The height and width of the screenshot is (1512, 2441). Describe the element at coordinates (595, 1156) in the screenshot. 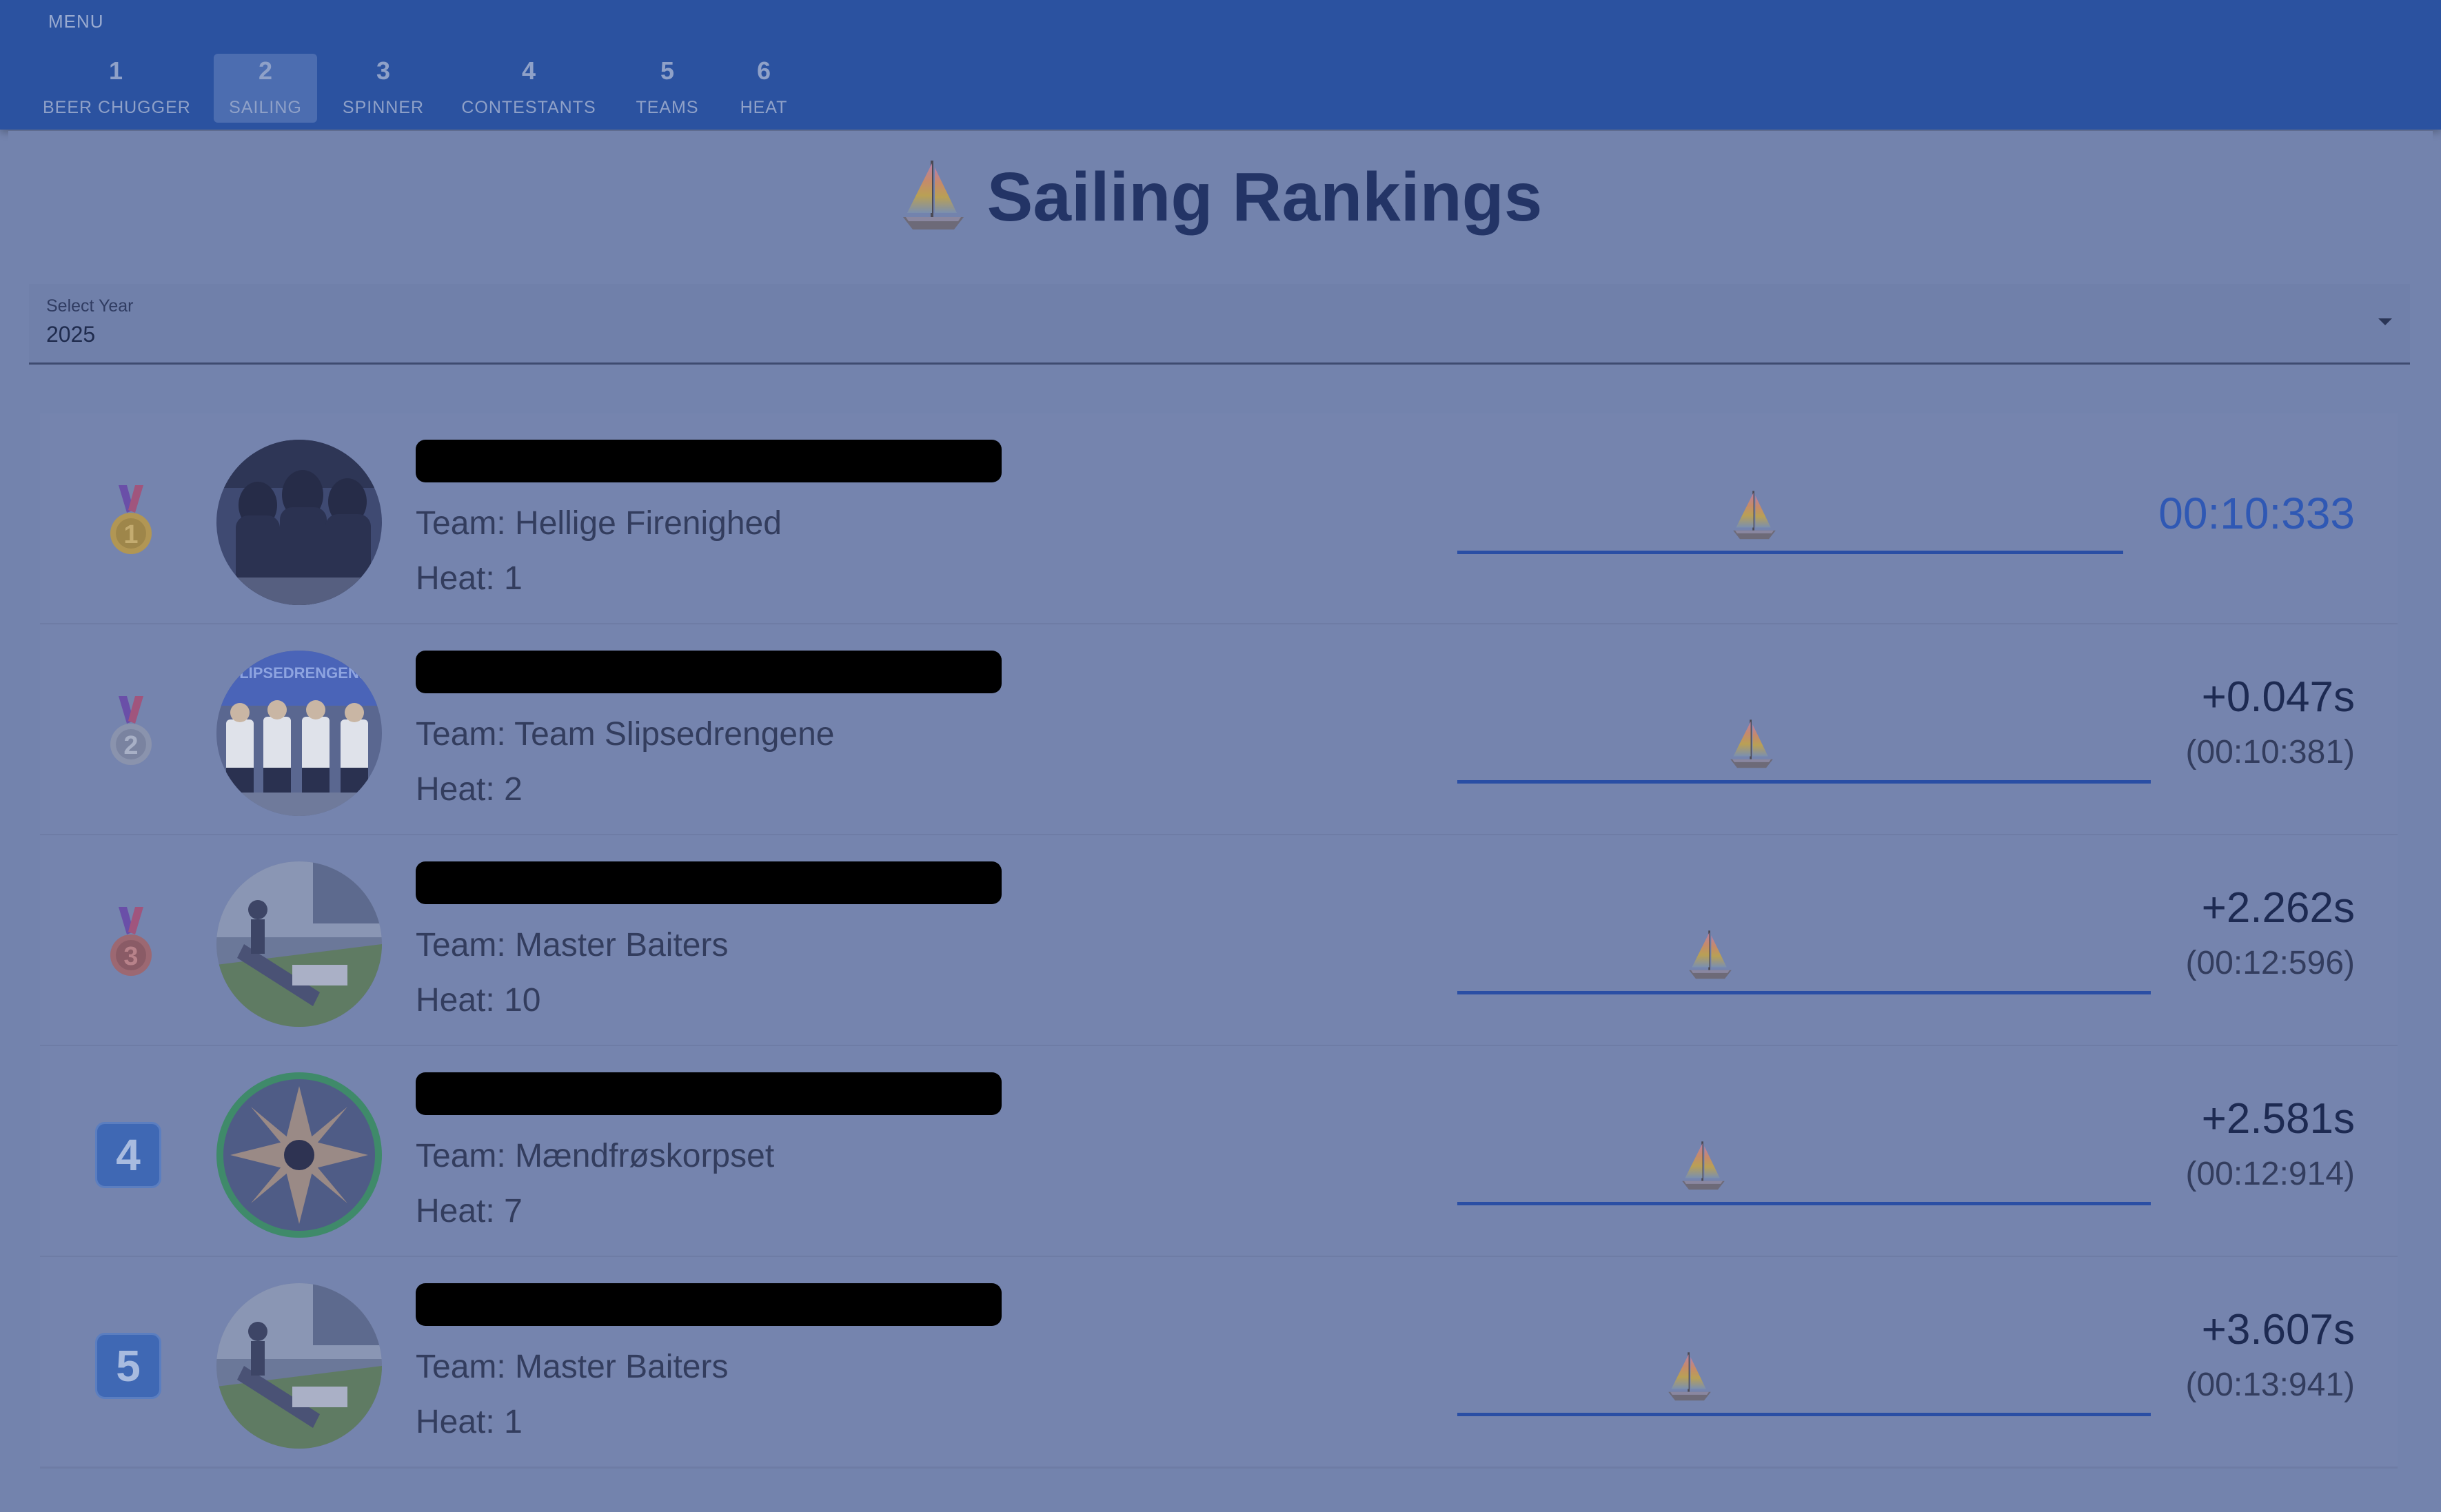

I see `team-label: Team: Mændfrøskorpset` at that location.